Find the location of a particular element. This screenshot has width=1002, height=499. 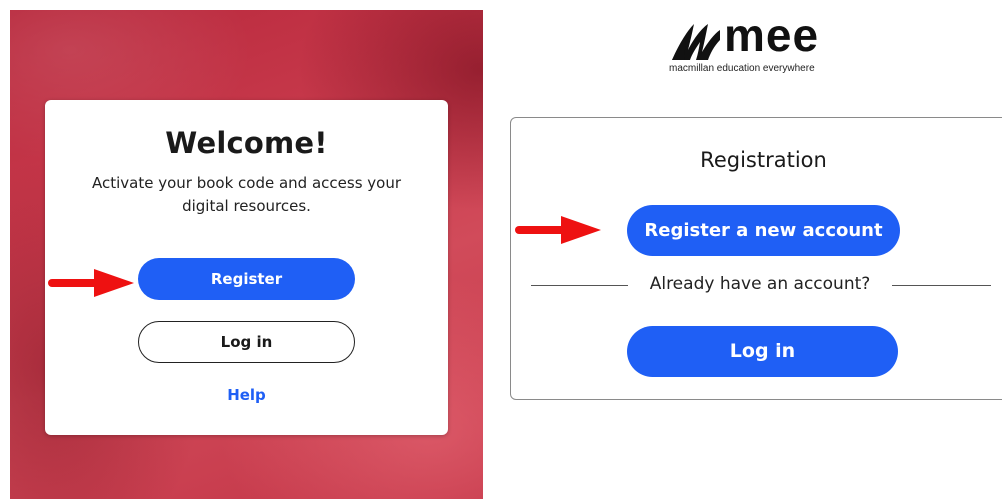

mee-tagline: macmillan education everywhere is located at coordinates (742, 68).